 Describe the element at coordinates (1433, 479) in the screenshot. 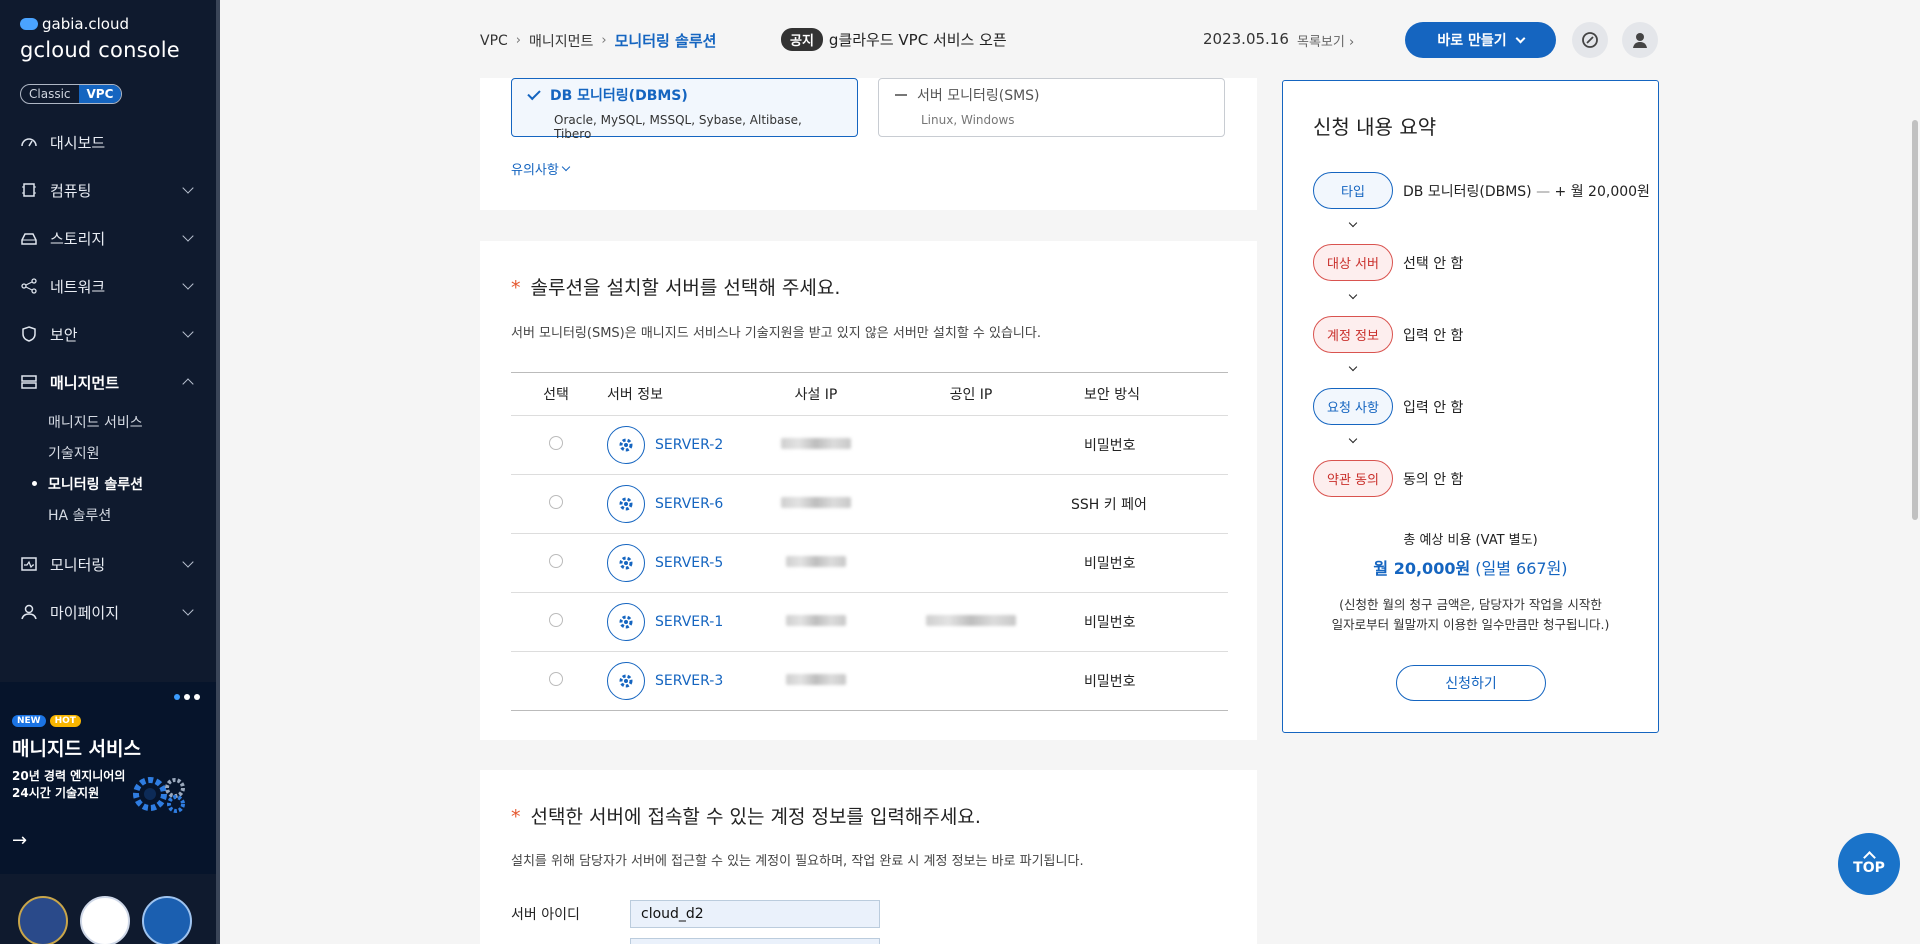

I see `step-value-terms: 동의 안 함` at that location.